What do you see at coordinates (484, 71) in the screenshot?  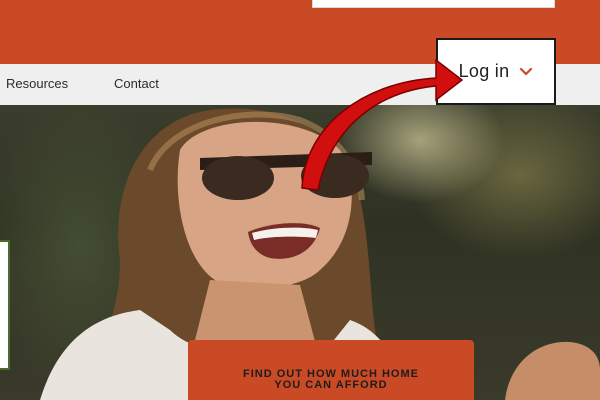 I see `login-label: Log in` at bounding box center [484, 71].